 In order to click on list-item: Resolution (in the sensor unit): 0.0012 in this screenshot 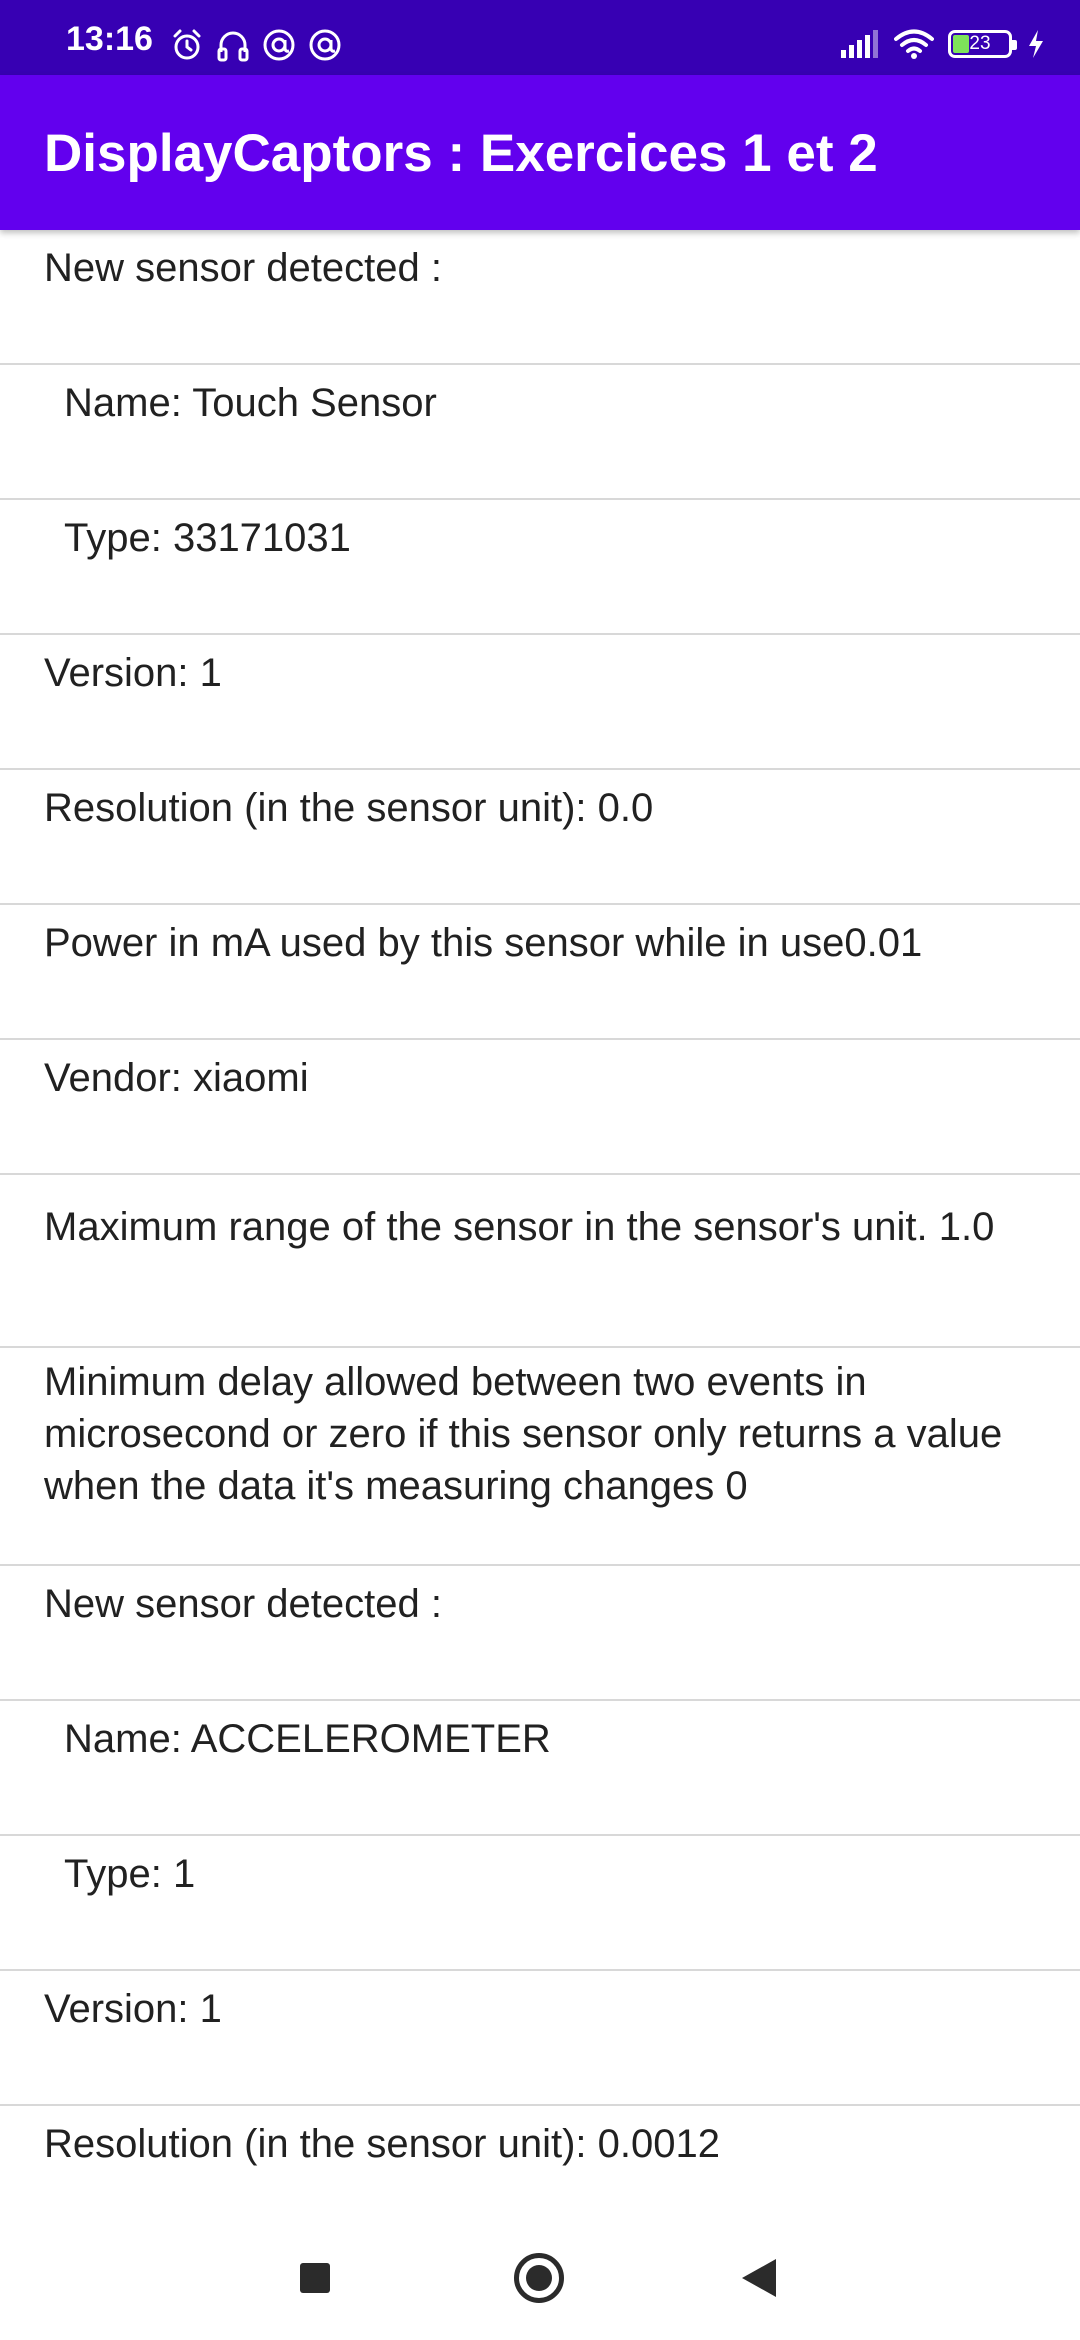, I will do `click(540, 2168)`.